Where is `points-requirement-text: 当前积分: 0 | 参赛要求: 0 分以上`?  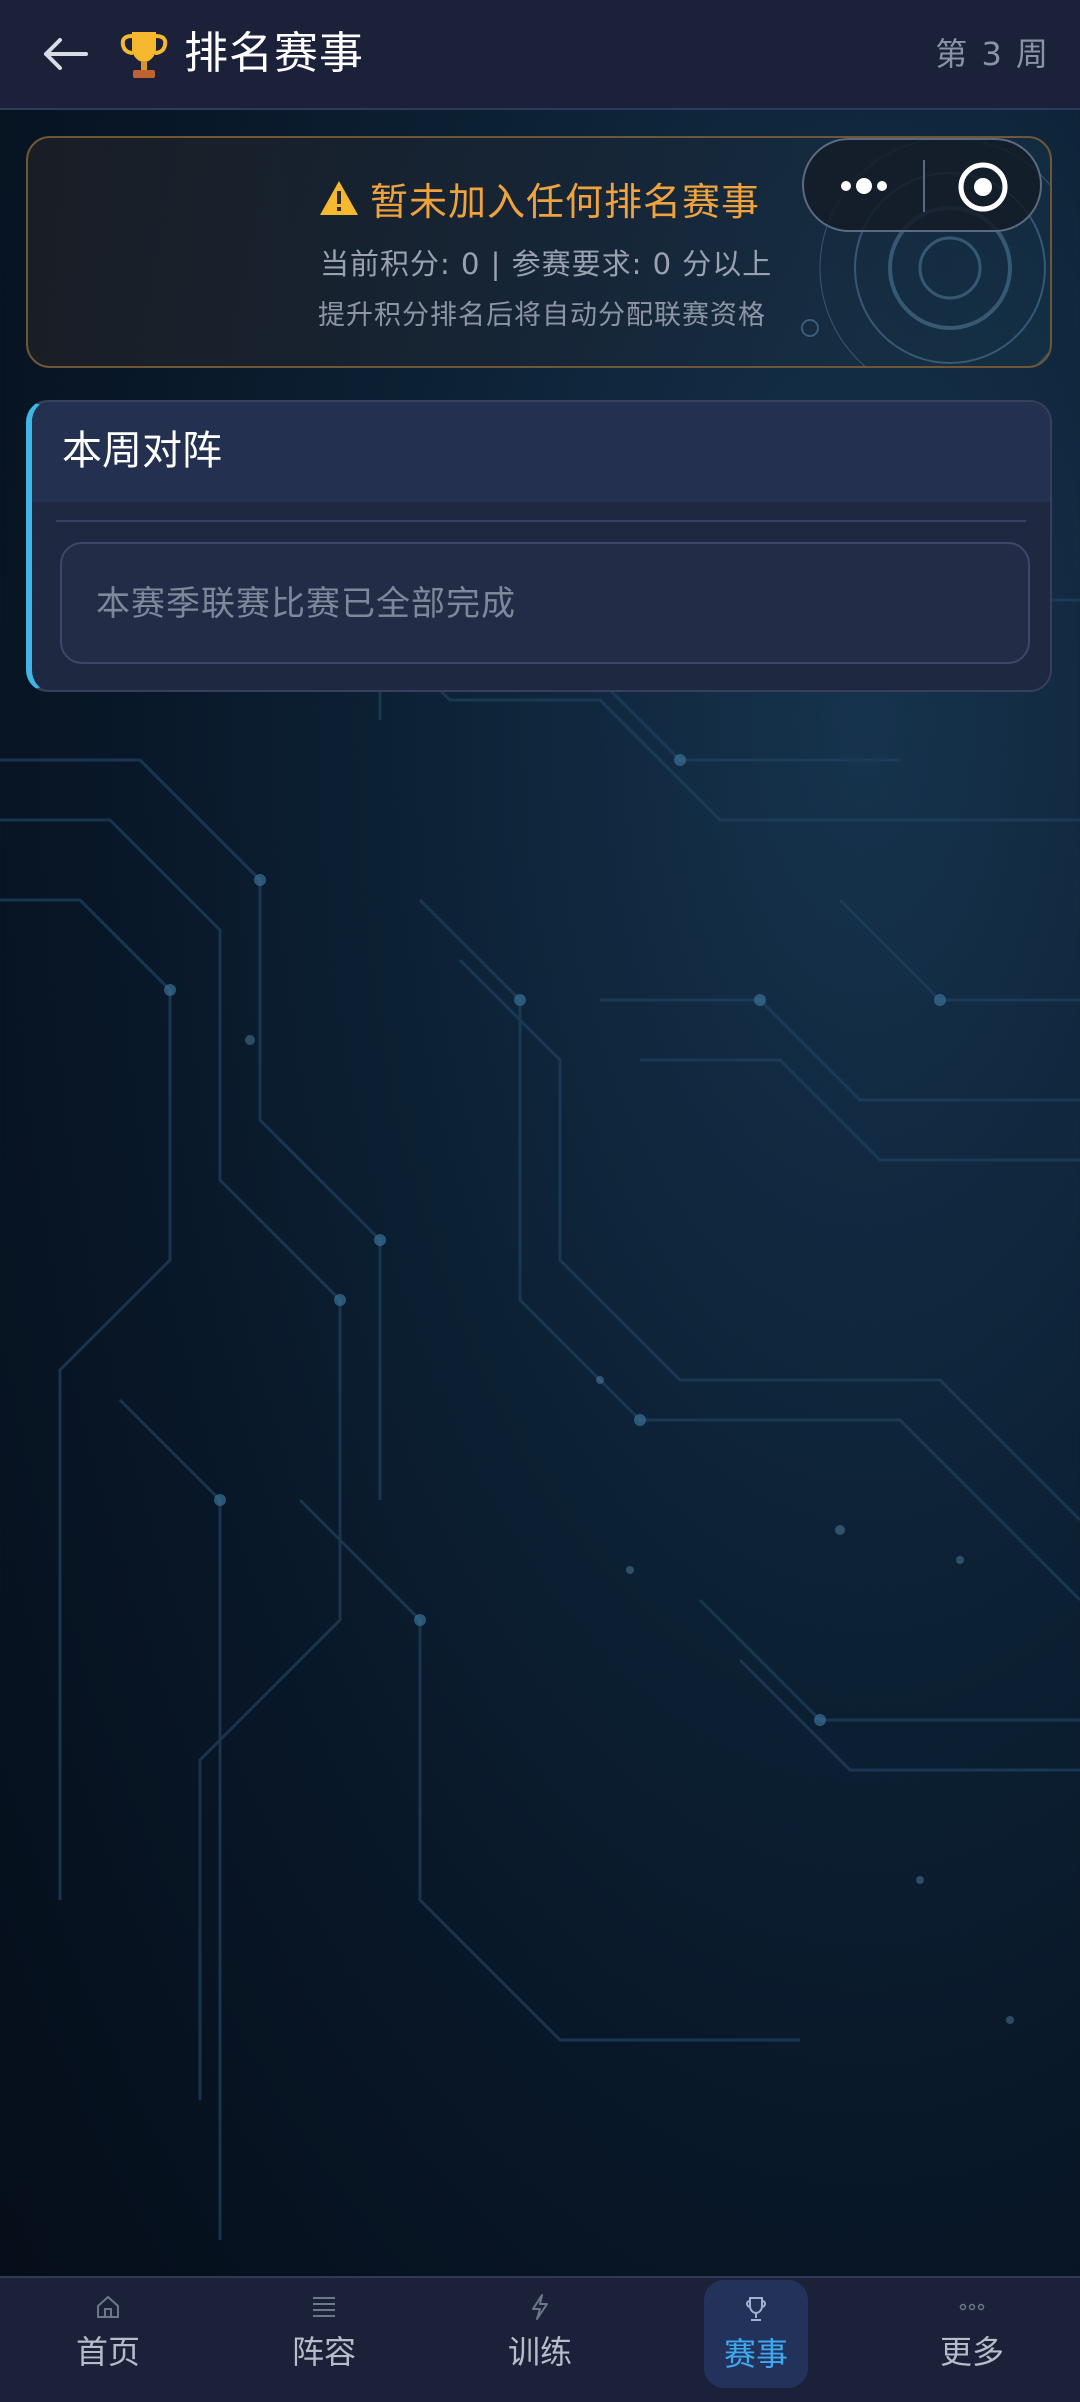 points-requirement-text: 当前积分: 0 | 参赛要求: 0 分以上 is located at coordinates (546, 264).